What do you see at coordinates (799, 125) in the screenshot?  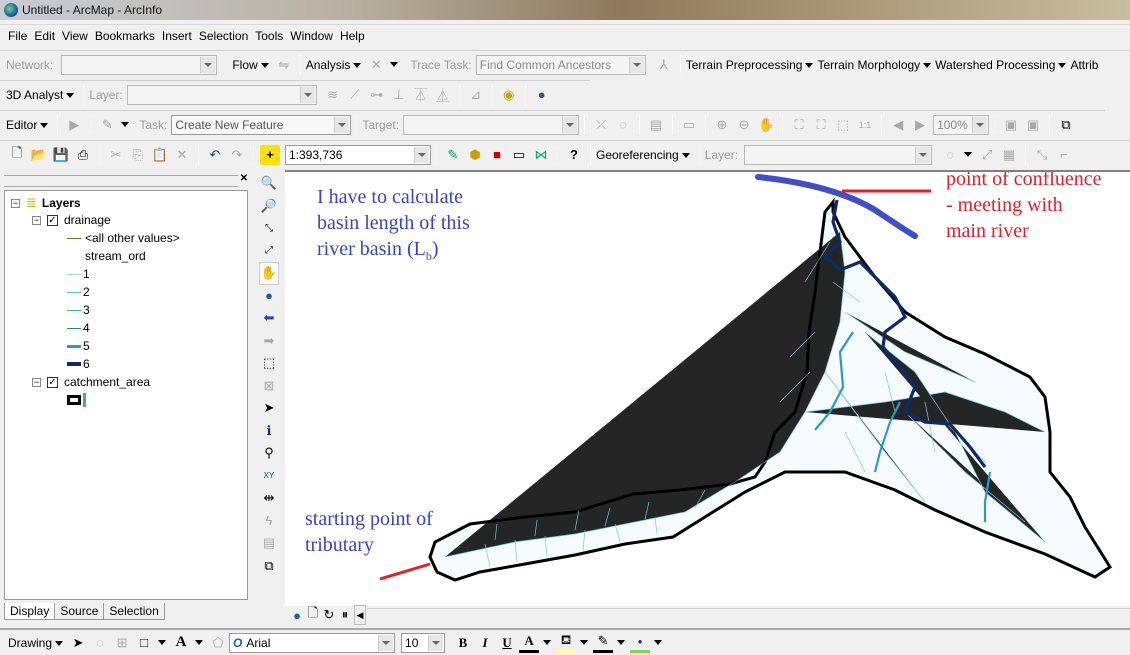 I see `fixed-zoom-in-icon: ⛶` at bounding box center [799, 125].